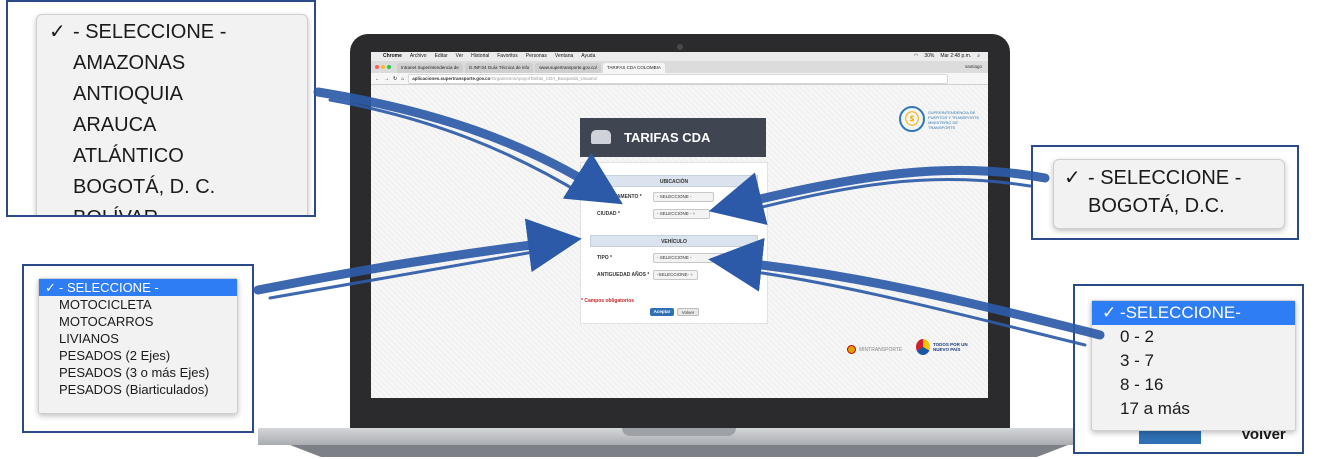 Image resolution: width=1326 pixels, height=459 pixels. I want to click on option-label: ARAUCA, so click(115, 125).